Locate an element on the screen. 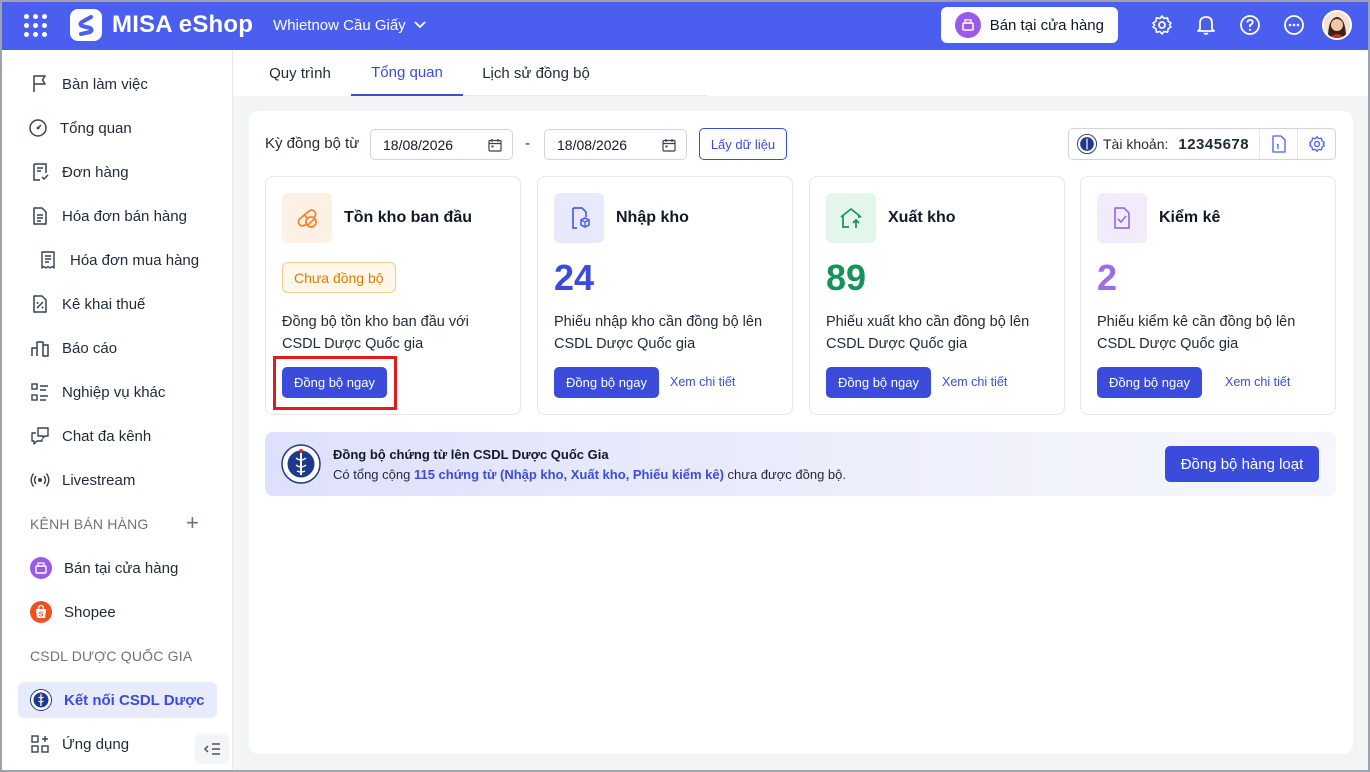 The height and width of the screenshot is (772, 1370). settings-icon is located at coordinates (1316, 144).